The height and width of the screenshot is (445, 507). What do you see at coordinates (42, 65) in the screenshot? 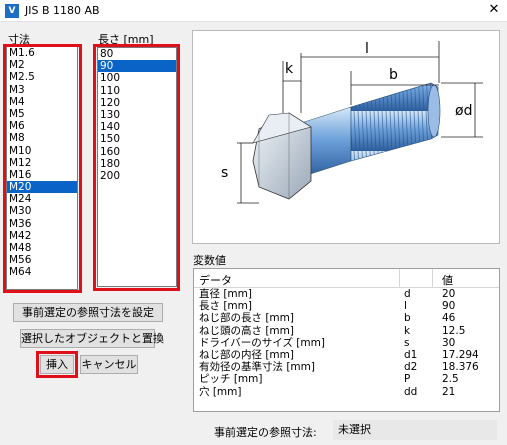
I see `size-list-item: M2` at bounding box center [42, 65].